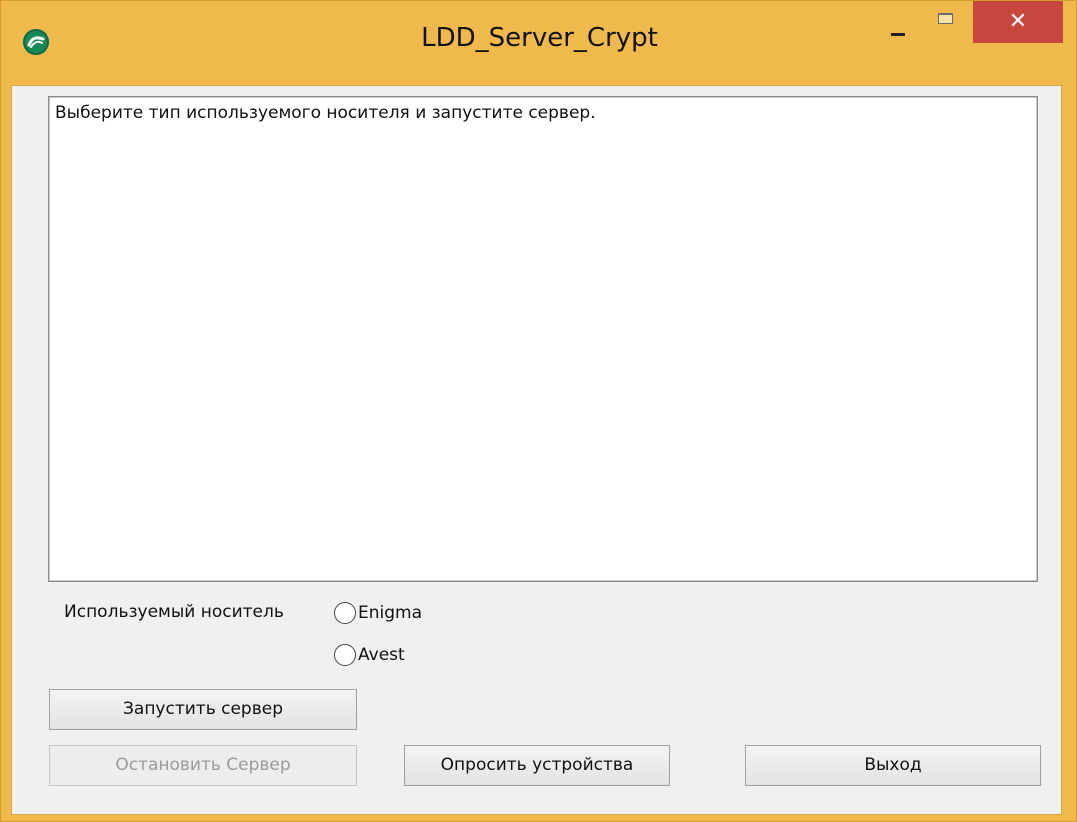  I want to click on title-bar: LDD_Server_Crypt ✕, so click(538, 43).